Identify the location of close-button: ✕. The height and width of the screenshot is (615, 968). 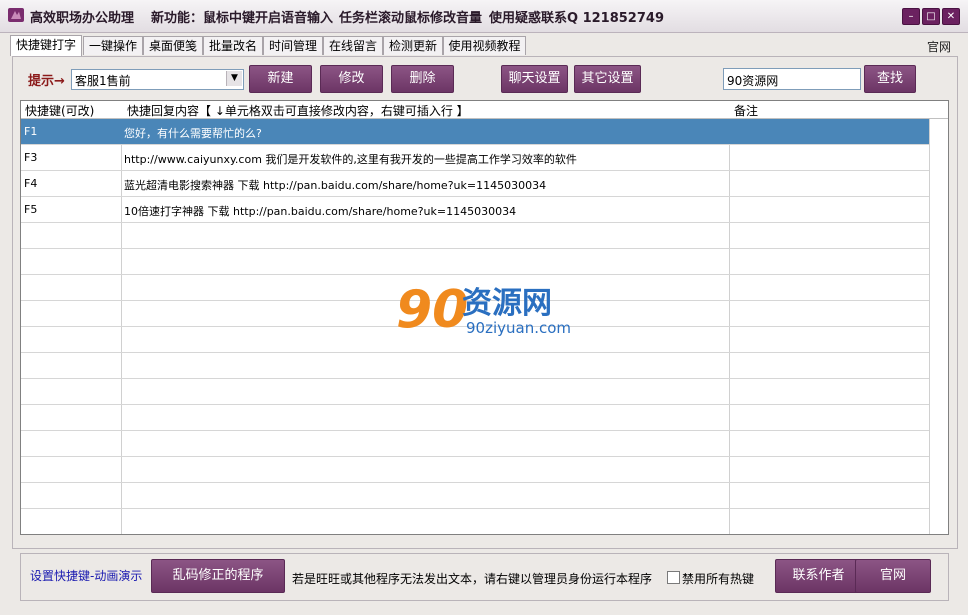
(951, 16).